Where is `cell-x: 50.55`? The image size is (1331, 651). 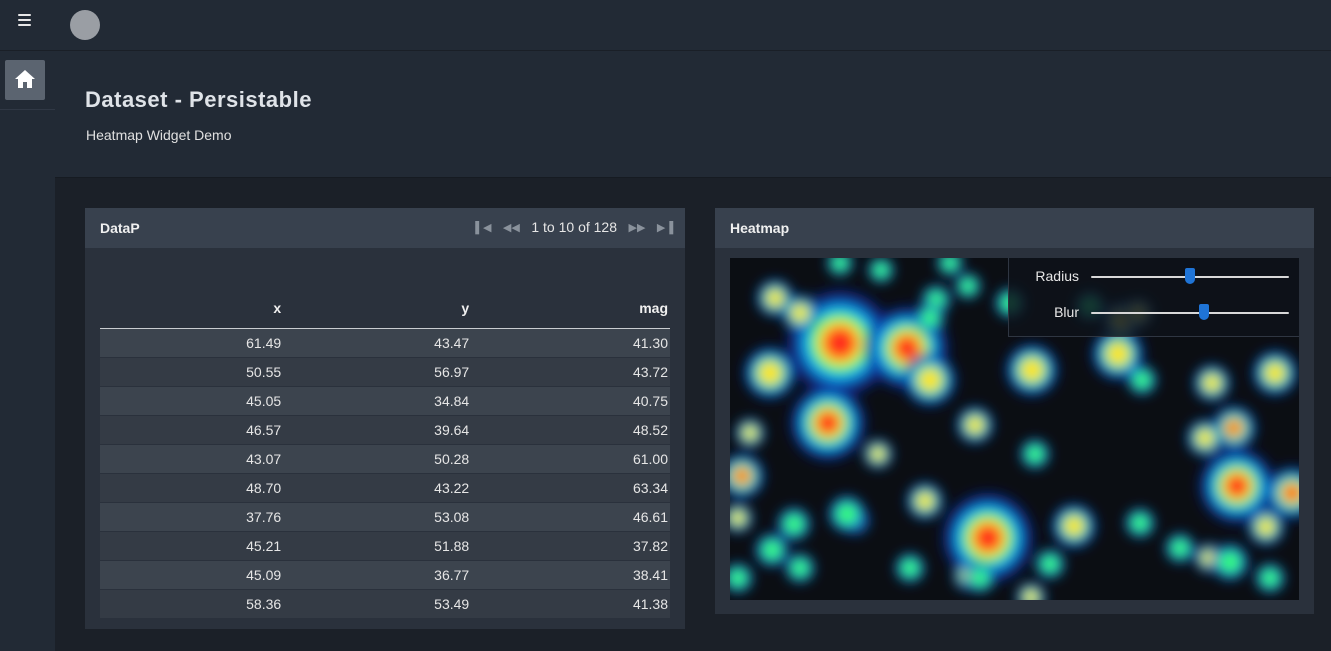
cell-x: 50.55 is located at coordinates (192, 372).